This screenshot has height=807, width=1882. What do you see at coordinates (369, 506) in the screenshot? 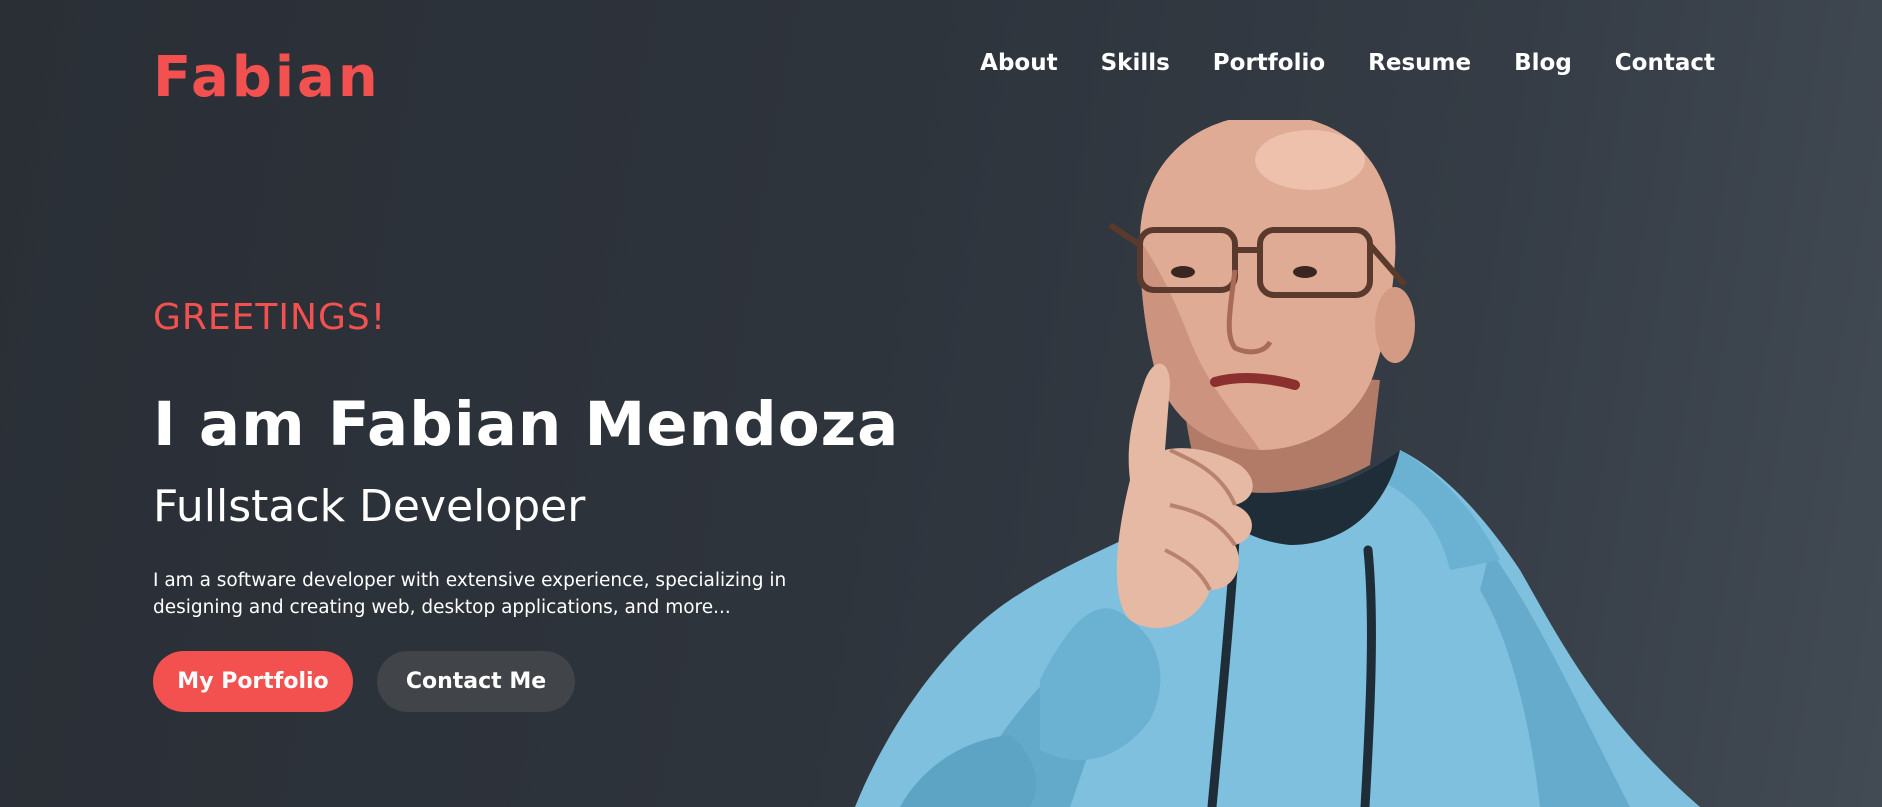
I see `hero-role: Fullstack Developer` at bounding box center [369, 506].